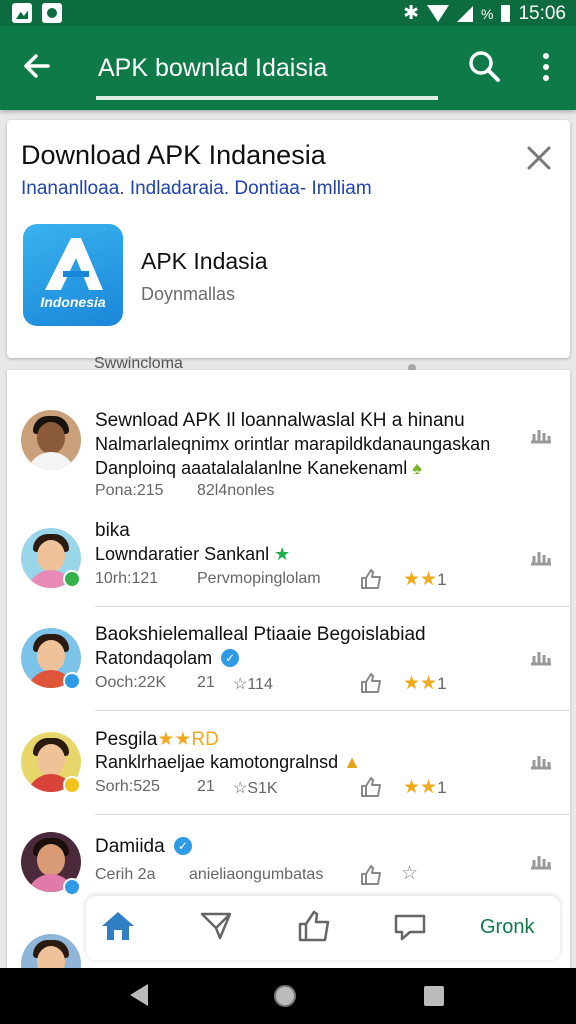 The width and height of the screenshot is (576, 1024). Describe the element at coordinates (130, 846) in the screenshot. I see `item-title-text: Damiida` at that location.